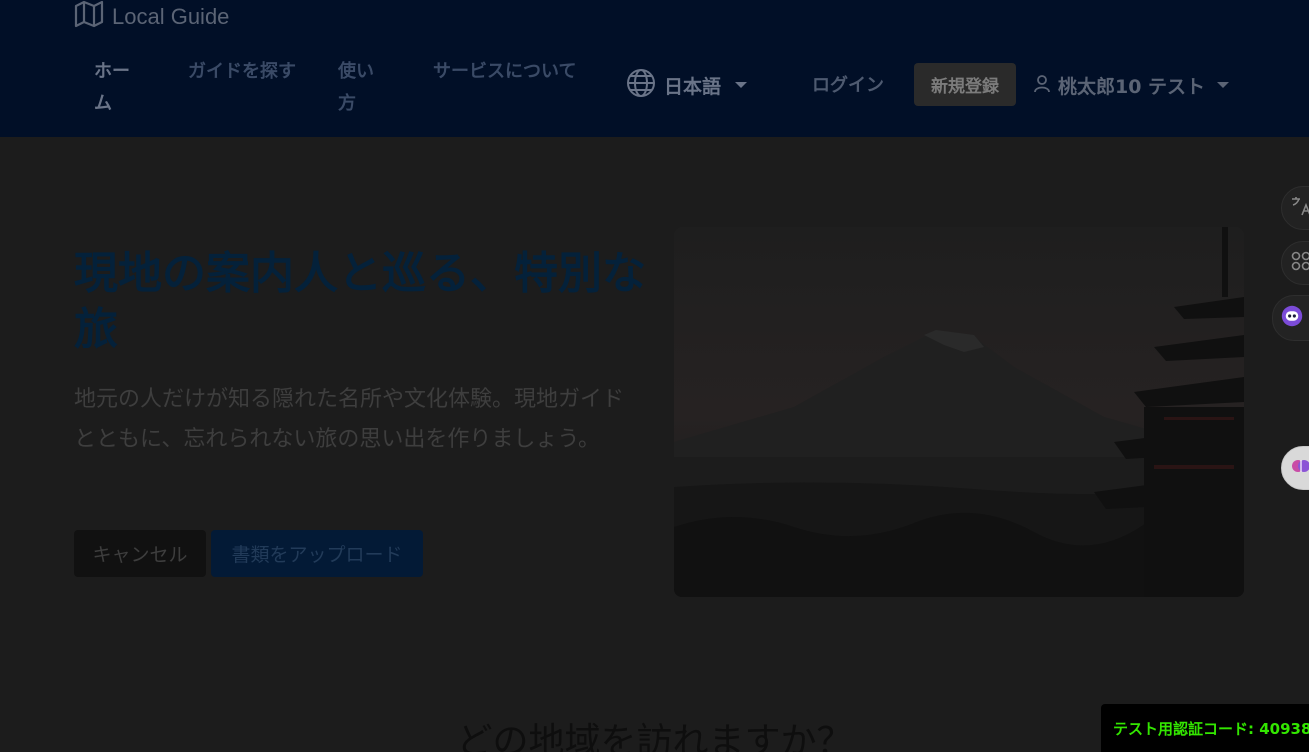 The height and width of the screenshot is (752, 1309). What do you see at coordinates (118, 88) in the screenshot?
I see `nav-home: ホーム` at bounding box center [118, 88].